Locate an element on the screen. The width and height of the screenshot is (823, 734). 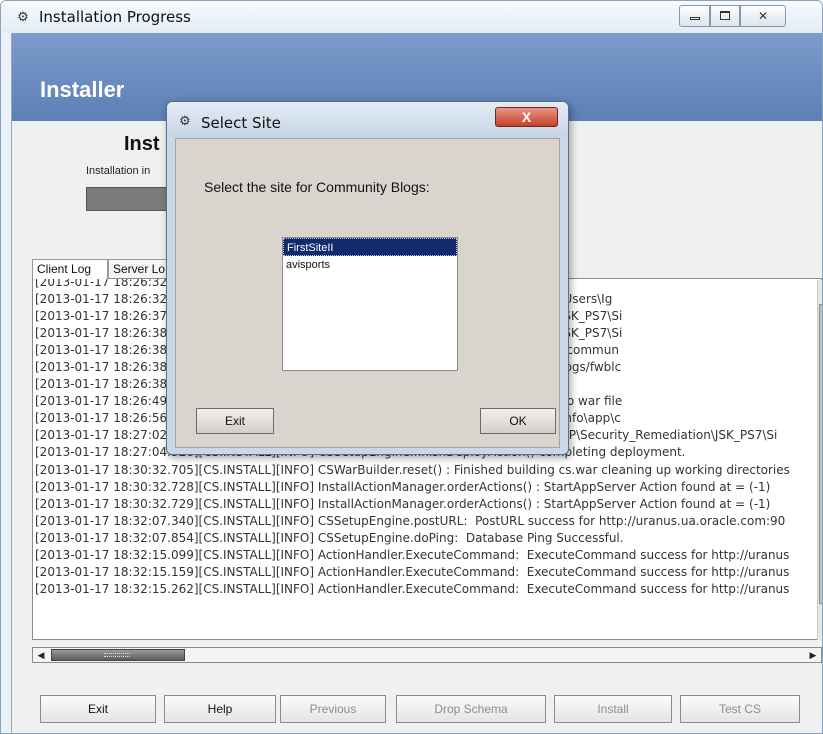
scroll-grip-icon is located at coordinates (117, 655).